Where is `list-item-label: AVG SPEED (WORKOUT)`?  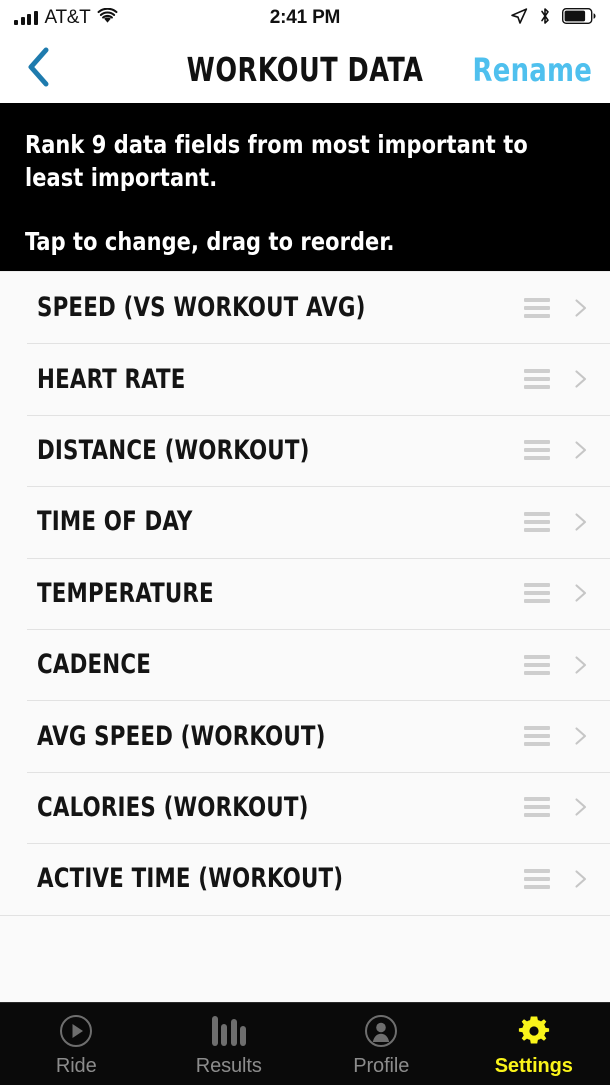
list-item-label: AVG SPEED (WORKOUT) is located at coordinates (181, 736).